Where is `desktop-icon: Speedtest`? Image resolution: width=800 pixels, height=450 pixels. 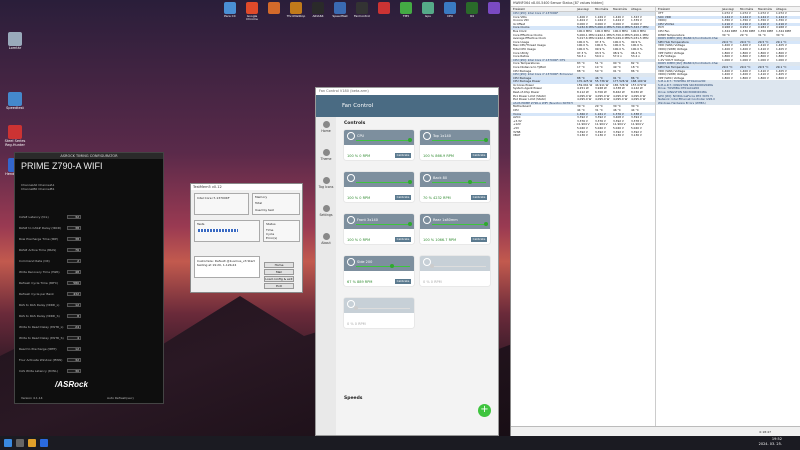
desktop-icon: Speedtest is located at coordinates (15, 101).